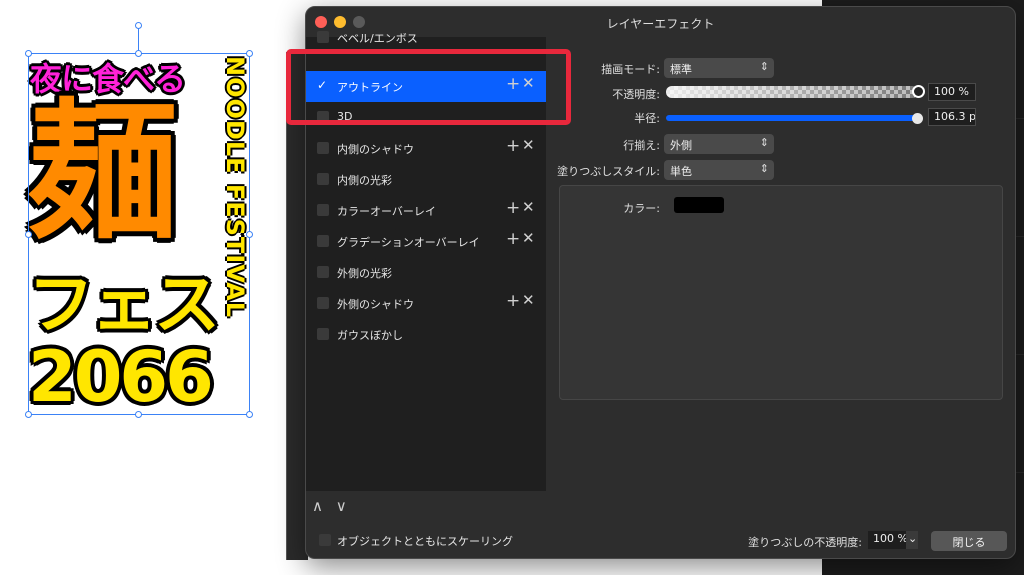 This screenshot has height=575, width=1024. What do you see at coordinates (426, 334) in the screenshot?
I see `effect-item-gaussian-blur: ガウスぼかし` at bounding box center [426, 334].